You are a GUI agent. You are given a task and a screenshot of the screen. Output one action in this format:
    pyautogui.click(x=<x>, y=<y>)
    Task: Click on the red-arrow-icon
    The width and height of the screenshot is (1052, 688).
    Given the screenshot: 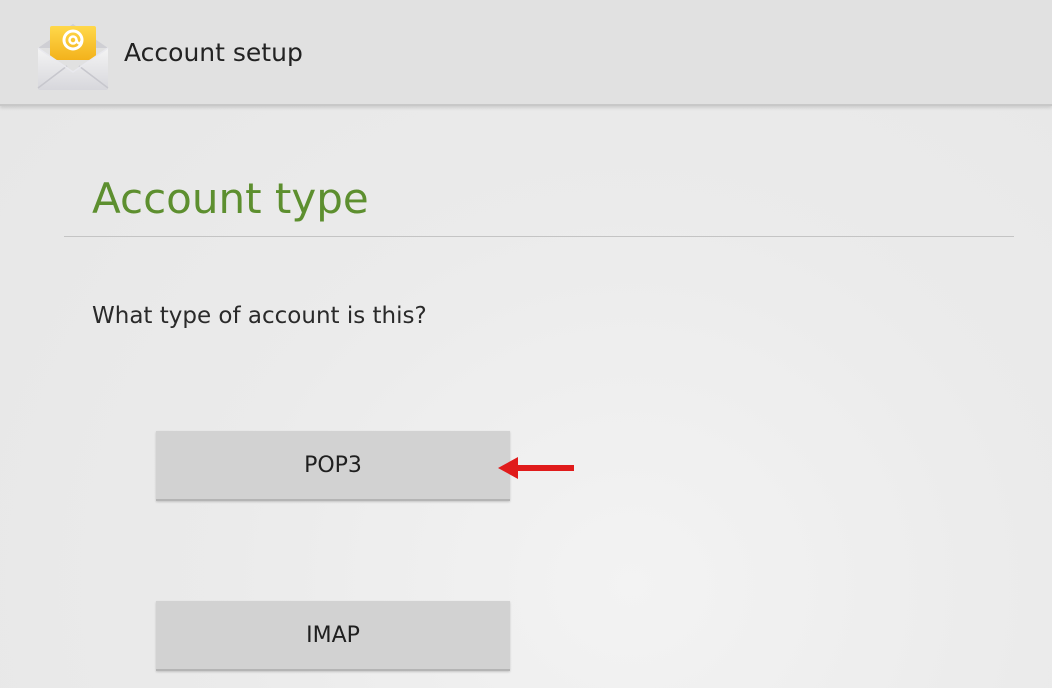 What is the action you would take?
    pyautogui.click(x=537, y=468)
    